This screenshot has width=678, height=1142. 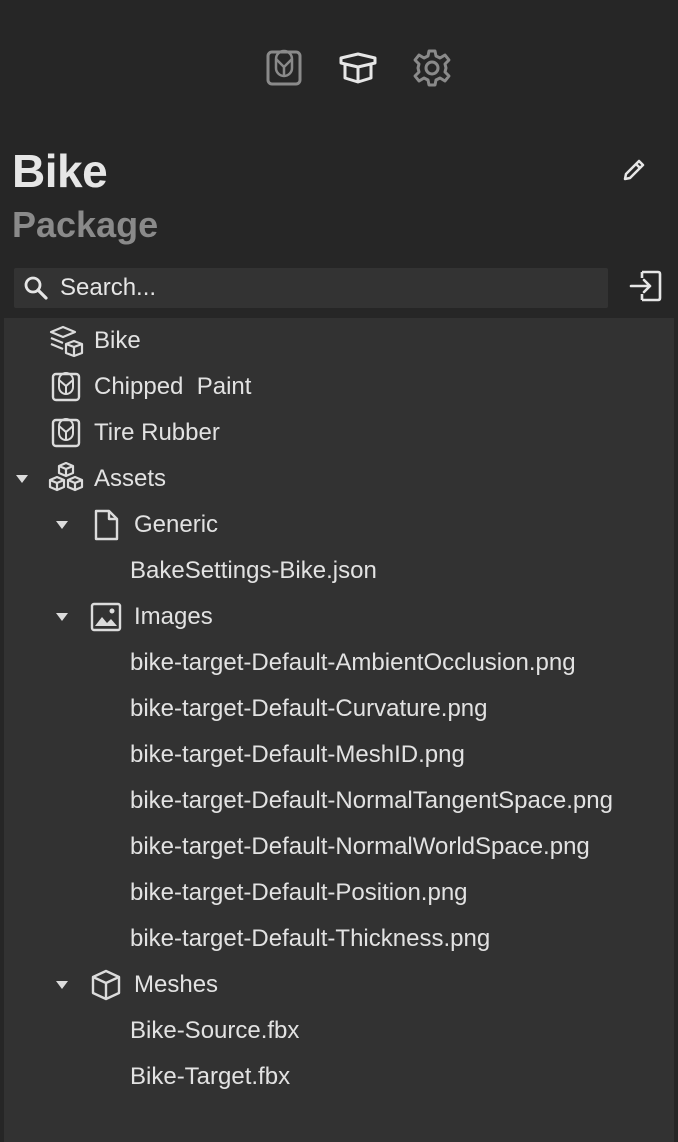 What do you see at coordinates (106, 617) in the screenshot?
I see `image-icon` at bounding box center [106, 617].